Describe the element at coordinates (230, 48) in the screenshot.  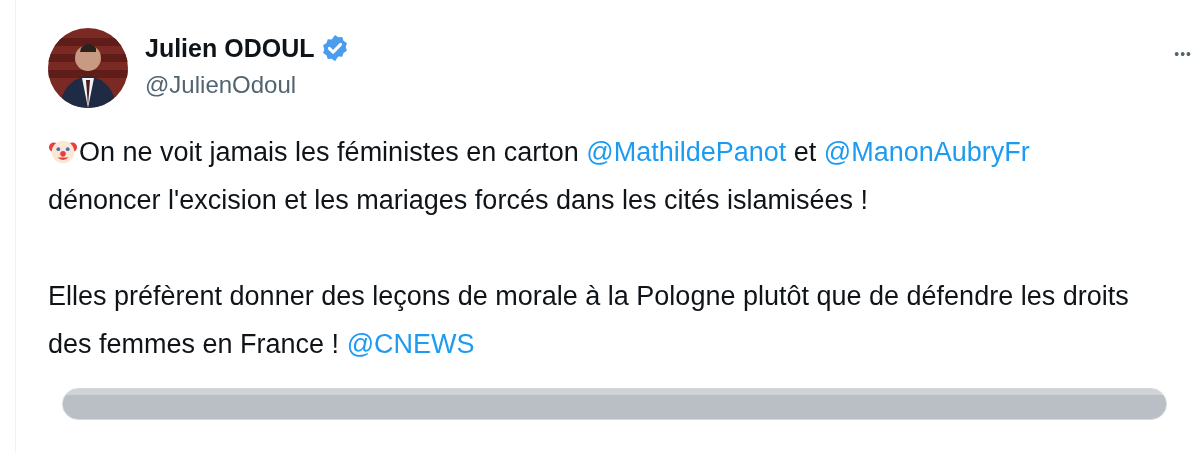
I see `author-name: Julien ODOUL` at that location.